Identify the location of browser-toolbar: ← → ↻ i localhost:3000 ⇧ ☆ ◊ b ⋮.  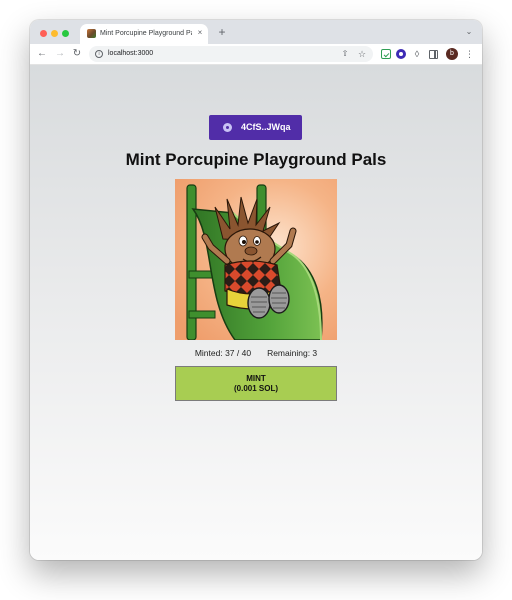
(256, 54).